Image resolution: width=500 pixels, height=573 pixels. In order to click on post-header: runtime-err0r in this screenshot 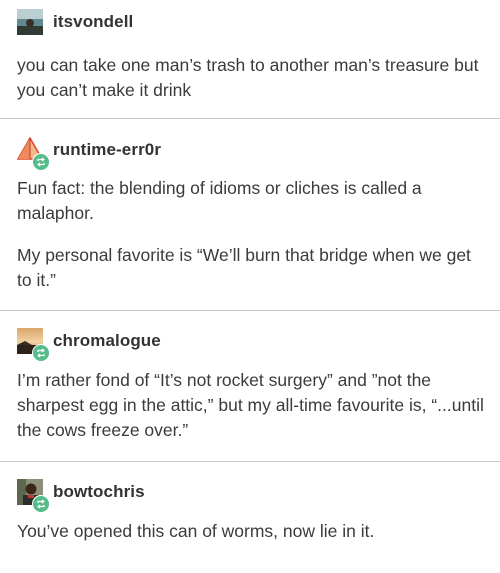, I will do `click(89, 153)`.